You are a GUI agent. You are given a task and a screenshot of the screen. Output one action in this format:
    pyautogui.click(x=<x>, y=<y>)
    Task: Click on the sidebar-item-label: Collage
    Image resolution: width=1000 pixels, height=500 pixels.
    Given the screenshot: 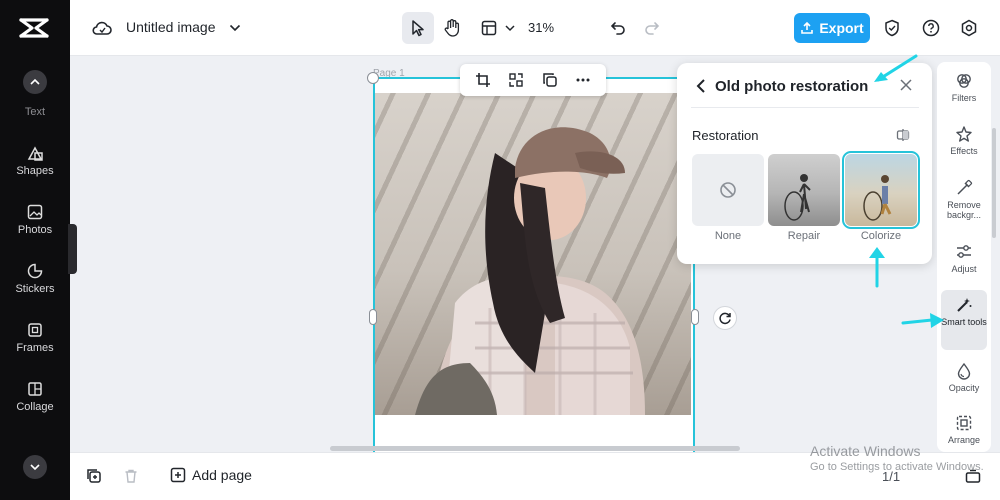 What is the action you would take?
    pyautogui.click(x=35, y=407)
    